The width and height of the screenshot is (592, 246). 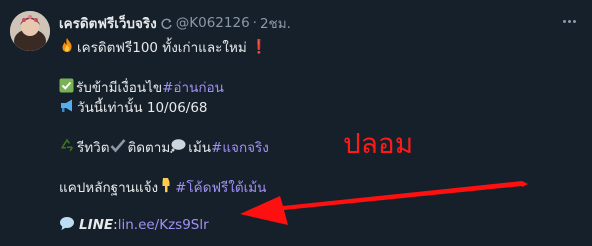 I want to click on fire-emoji, so click(x=67, y=47).